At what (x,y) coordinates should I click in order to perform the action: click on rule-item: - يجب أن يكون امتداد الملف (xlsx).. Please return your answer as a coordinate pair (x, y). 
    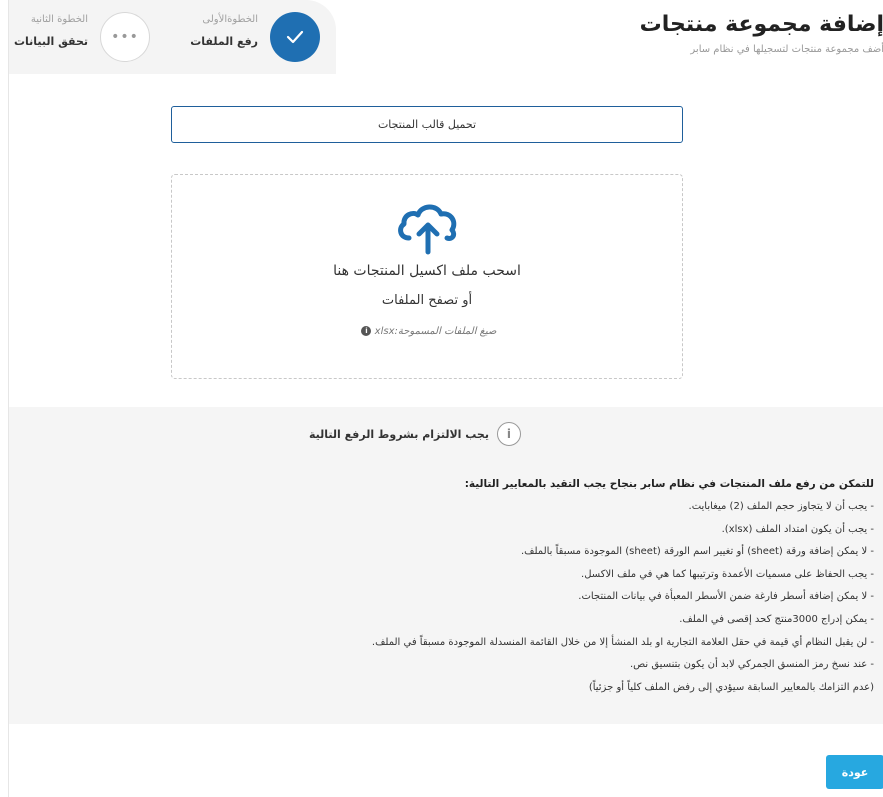
    Looking at the image, I should click on (797, 529).